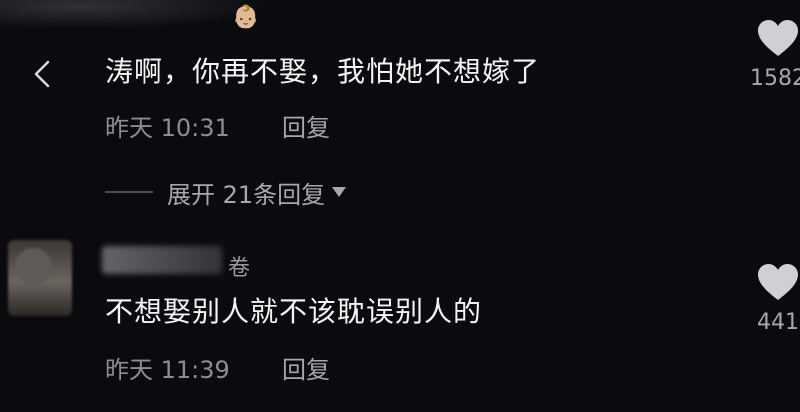 This screenshot has width=800, height=412. What do you see at coordinates (246, 17) in the screenshot?
I see `emoji-avatar: 👶🏼` at bounding box center [246, 17].